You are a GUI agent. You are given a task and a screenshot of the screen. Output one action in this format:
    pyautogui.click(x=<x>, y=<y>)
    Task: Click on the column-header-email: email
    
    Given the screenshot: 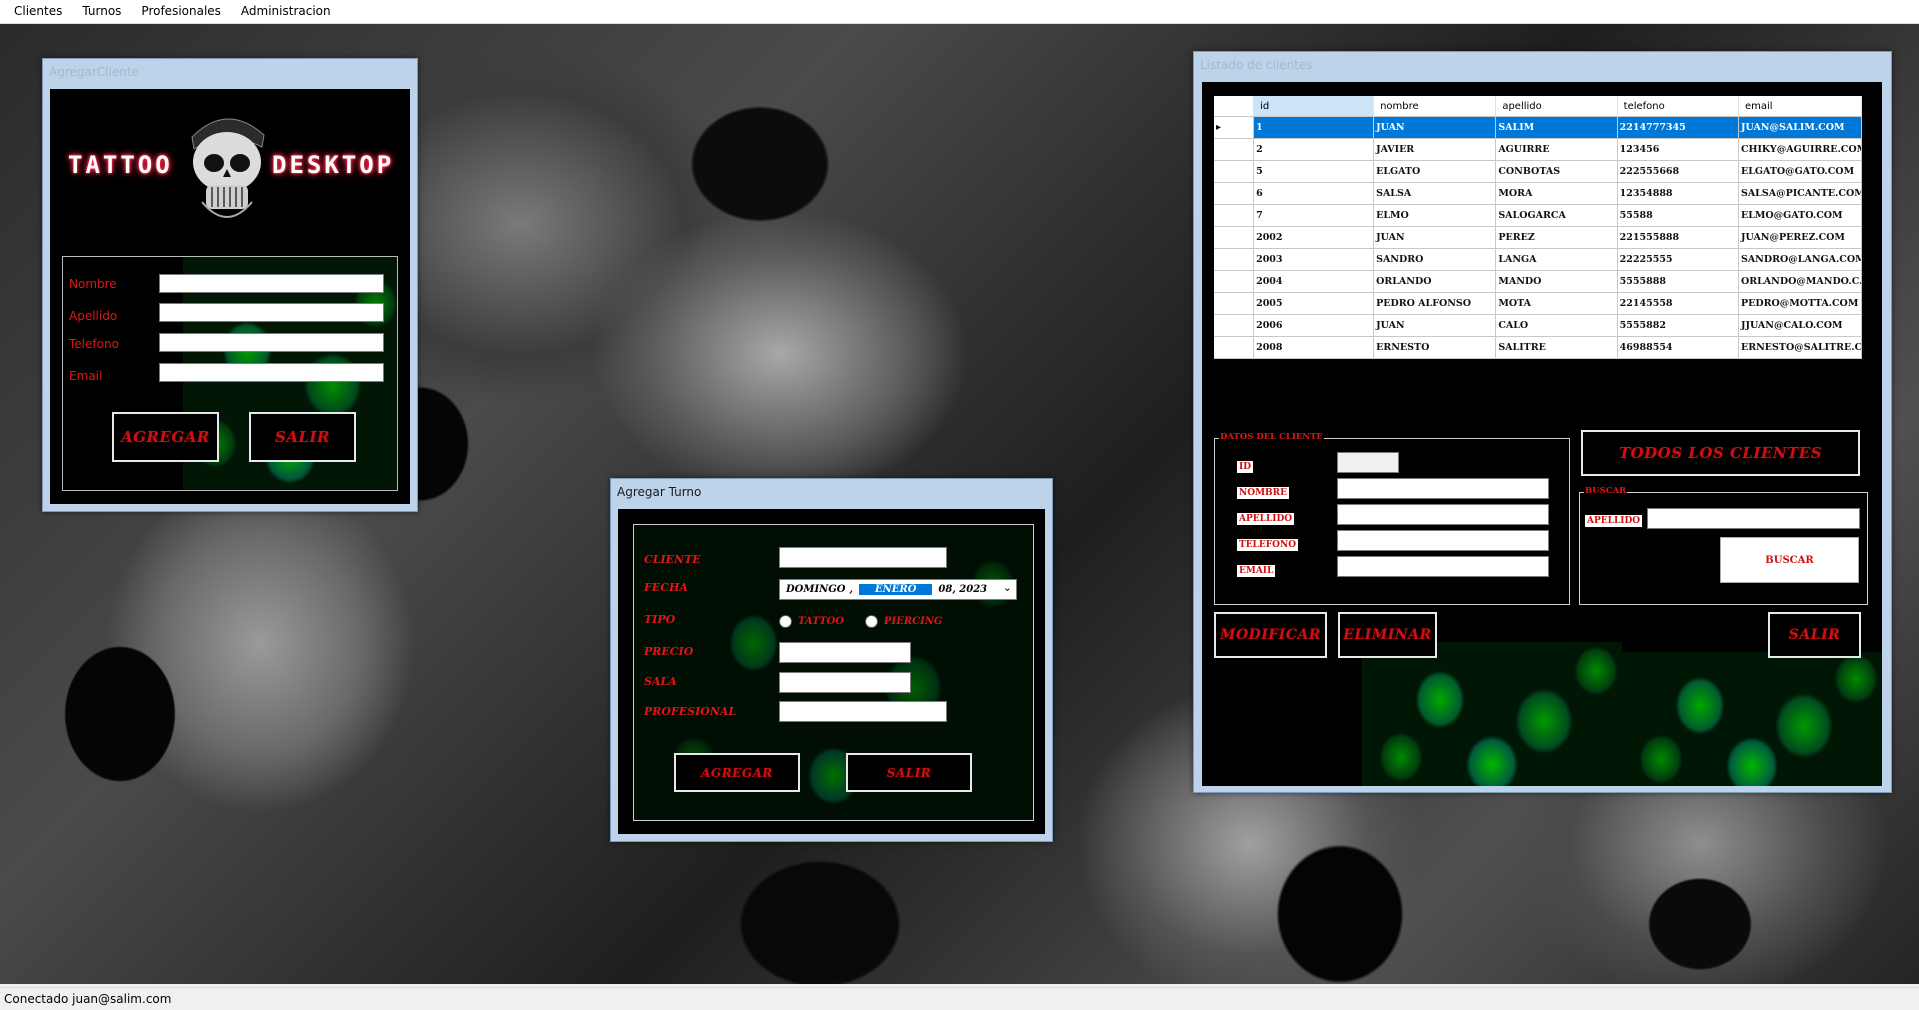 What is the action you would take?
    pyautogui.click(x=1800, y=106)
    